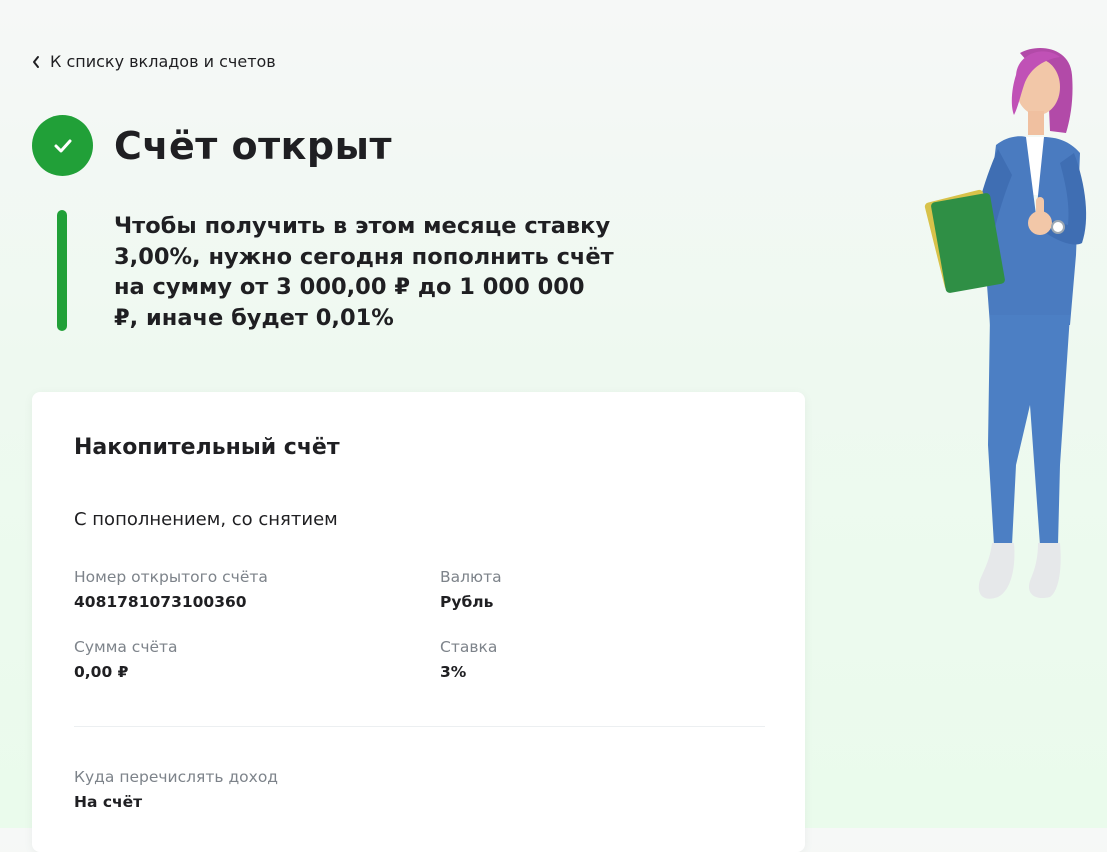  I want to click on amount-field: Сумма счёта 0,00 ₽, so click(126, 659).